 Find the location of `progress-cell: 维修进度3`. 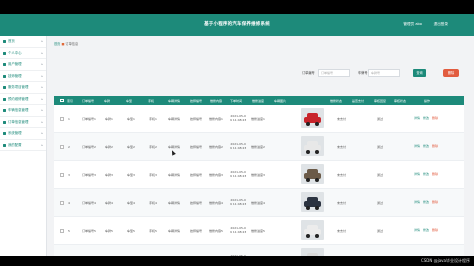

progress-cell: 维修进度3 is located at coordinates (258, 175).